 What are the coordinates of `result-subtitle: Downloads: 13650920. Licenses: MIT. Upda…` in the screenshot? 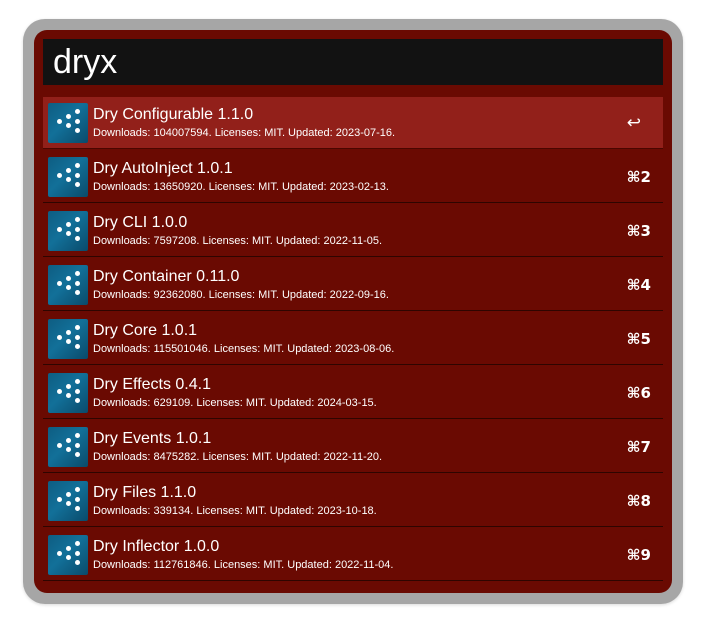 It's located at (241, 186).